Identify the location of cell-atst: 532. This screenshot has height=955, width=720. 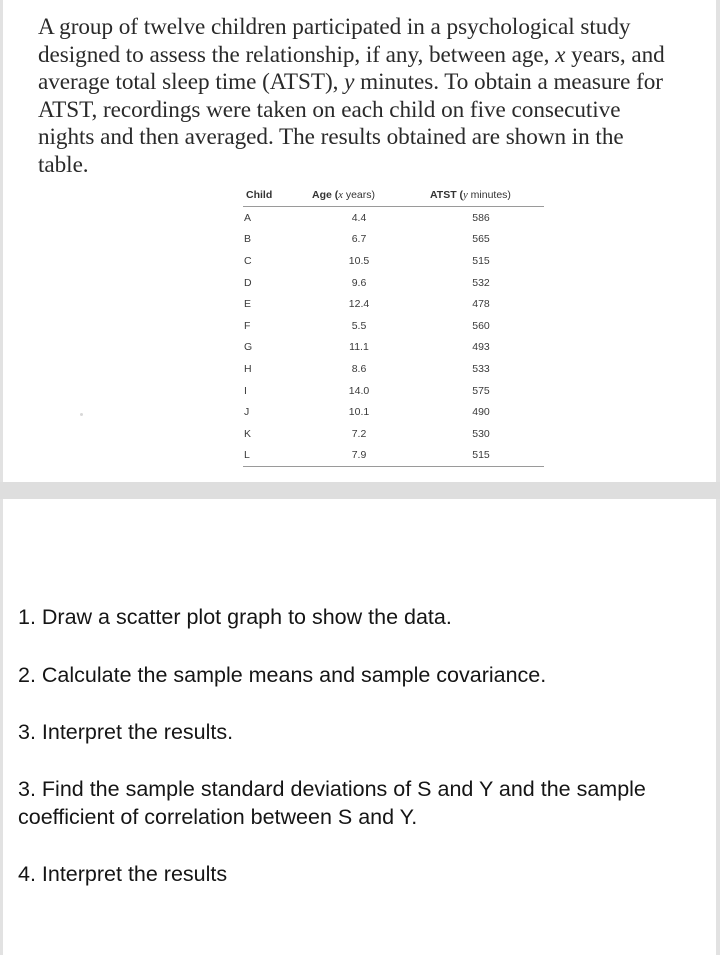
(481, 282).